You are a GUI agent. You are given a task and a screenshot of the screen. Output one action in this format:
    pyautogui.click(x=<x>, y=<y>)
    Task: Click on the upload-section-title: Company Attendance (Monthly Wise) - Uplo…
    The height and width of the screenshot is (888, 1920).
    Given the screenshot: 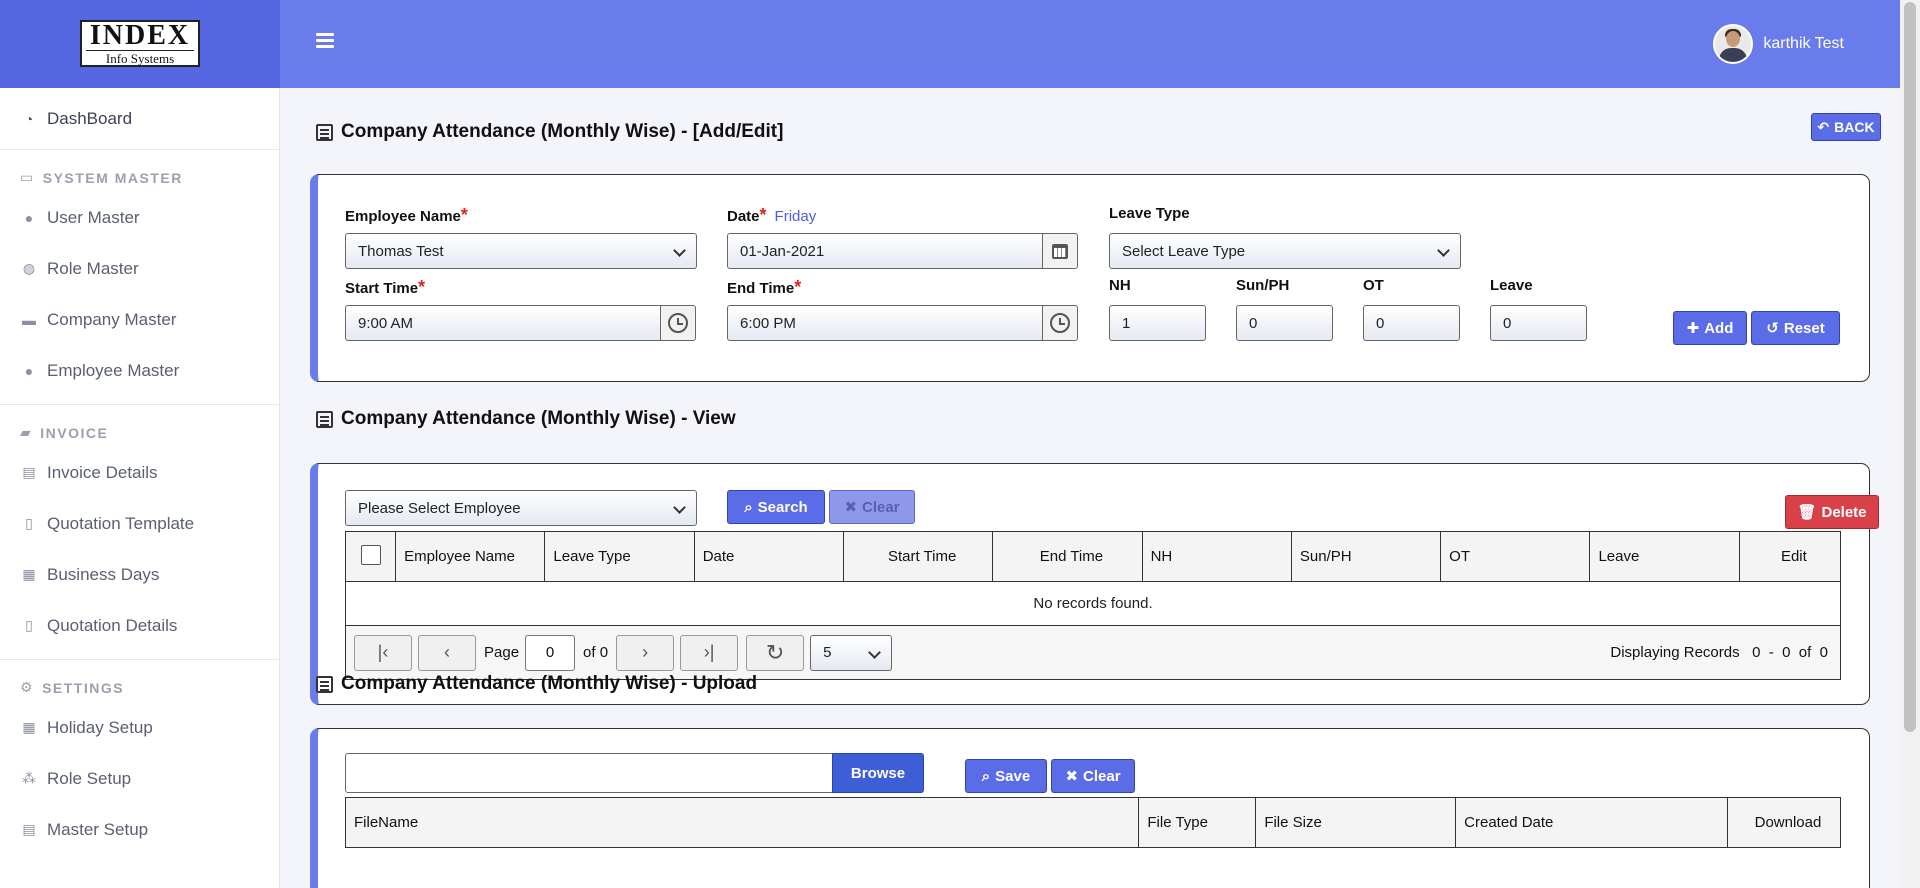 What is the action you would take?
    pyautogui.click(x=536, y=684)
    